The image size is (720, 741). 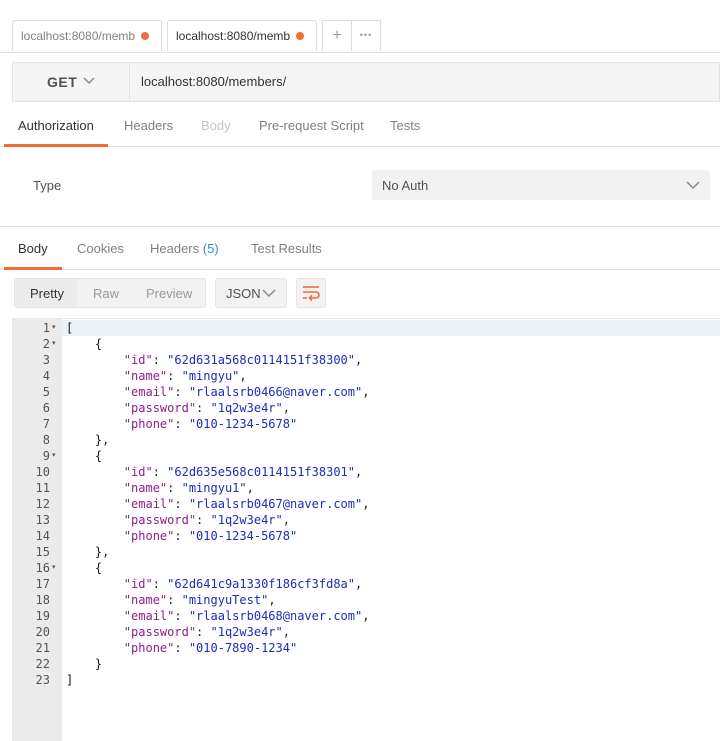 I want to click on tab-more-button: •••, so click(x=366, y=35).